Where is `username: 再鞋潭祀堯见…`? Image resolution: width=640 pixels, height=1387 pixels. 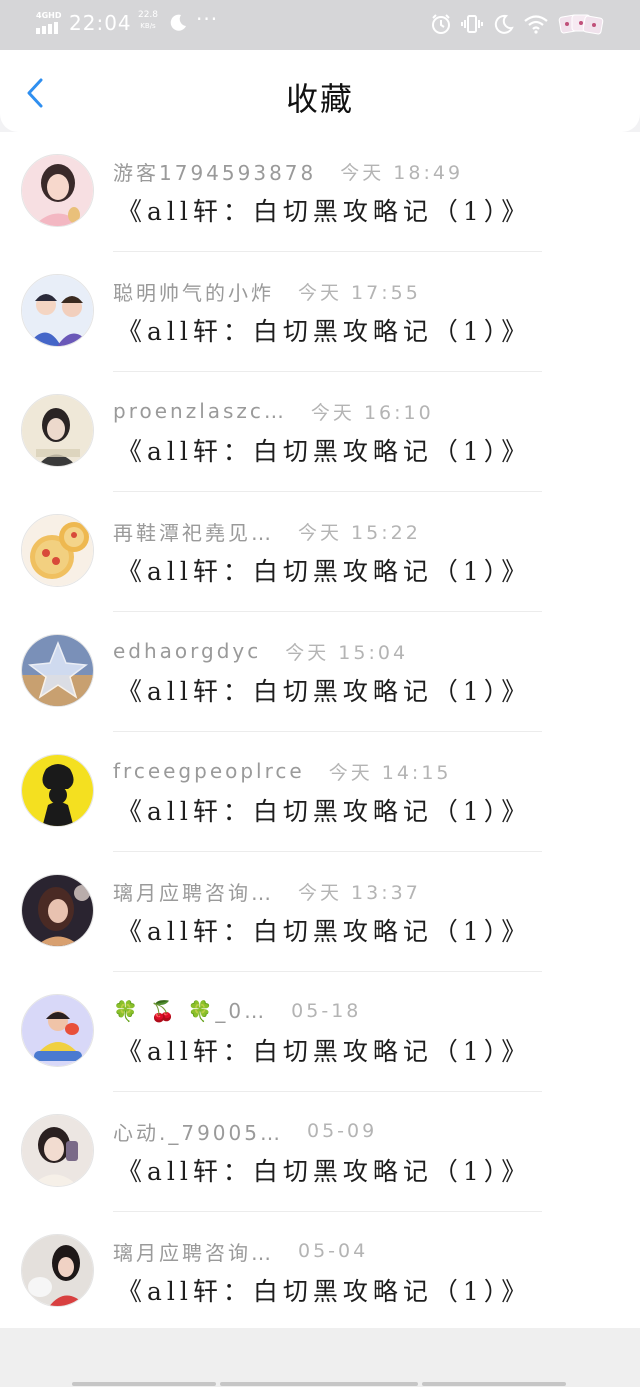
username: 再鞋潭祀堯见… is located at coordinates (193, 531).